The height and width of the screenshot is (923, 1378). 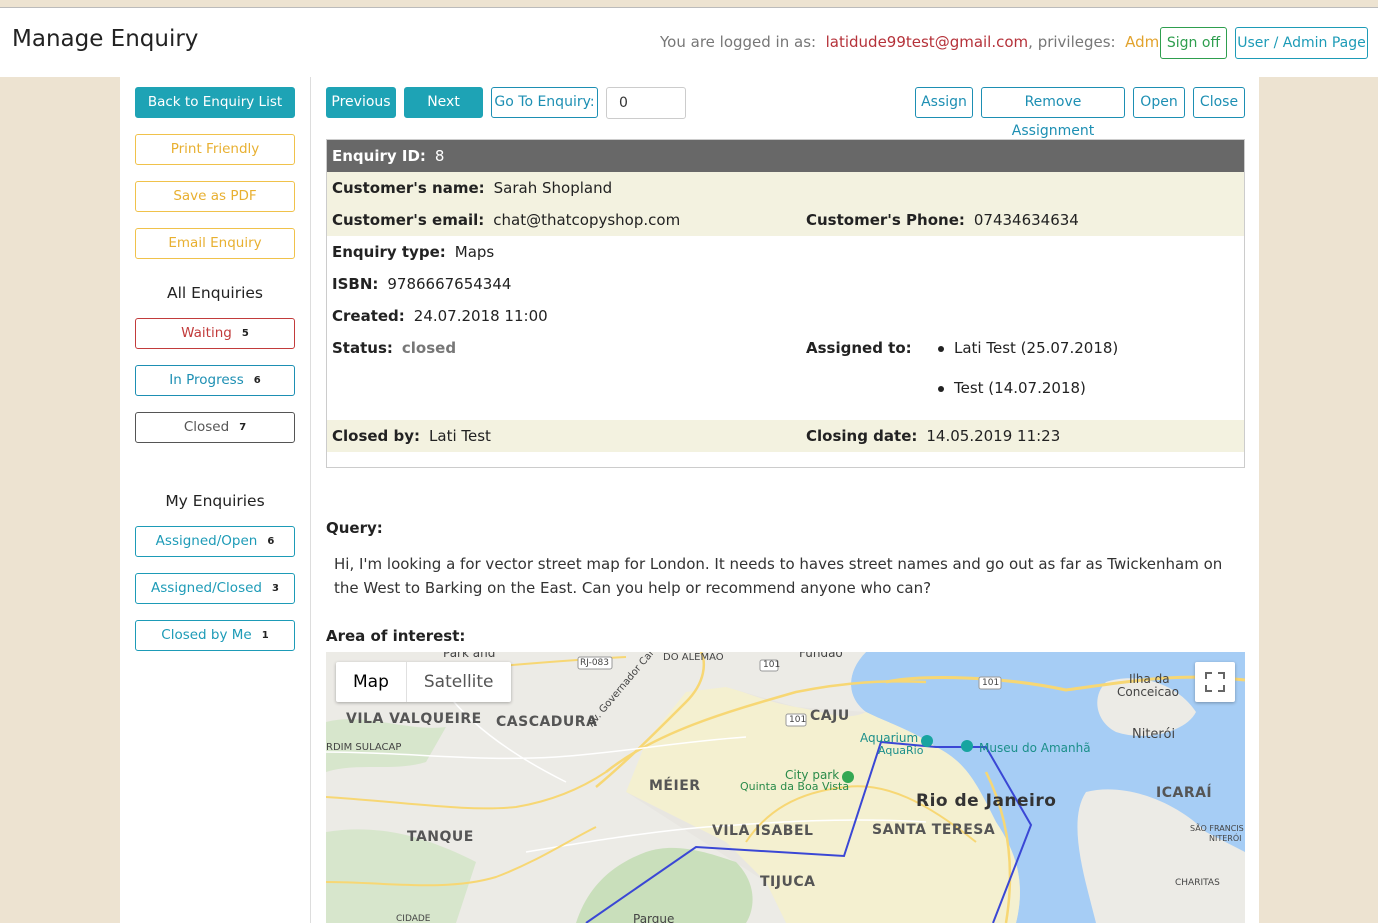 I want to click on closed-button: Closed 7, so click(x=215, y=427).